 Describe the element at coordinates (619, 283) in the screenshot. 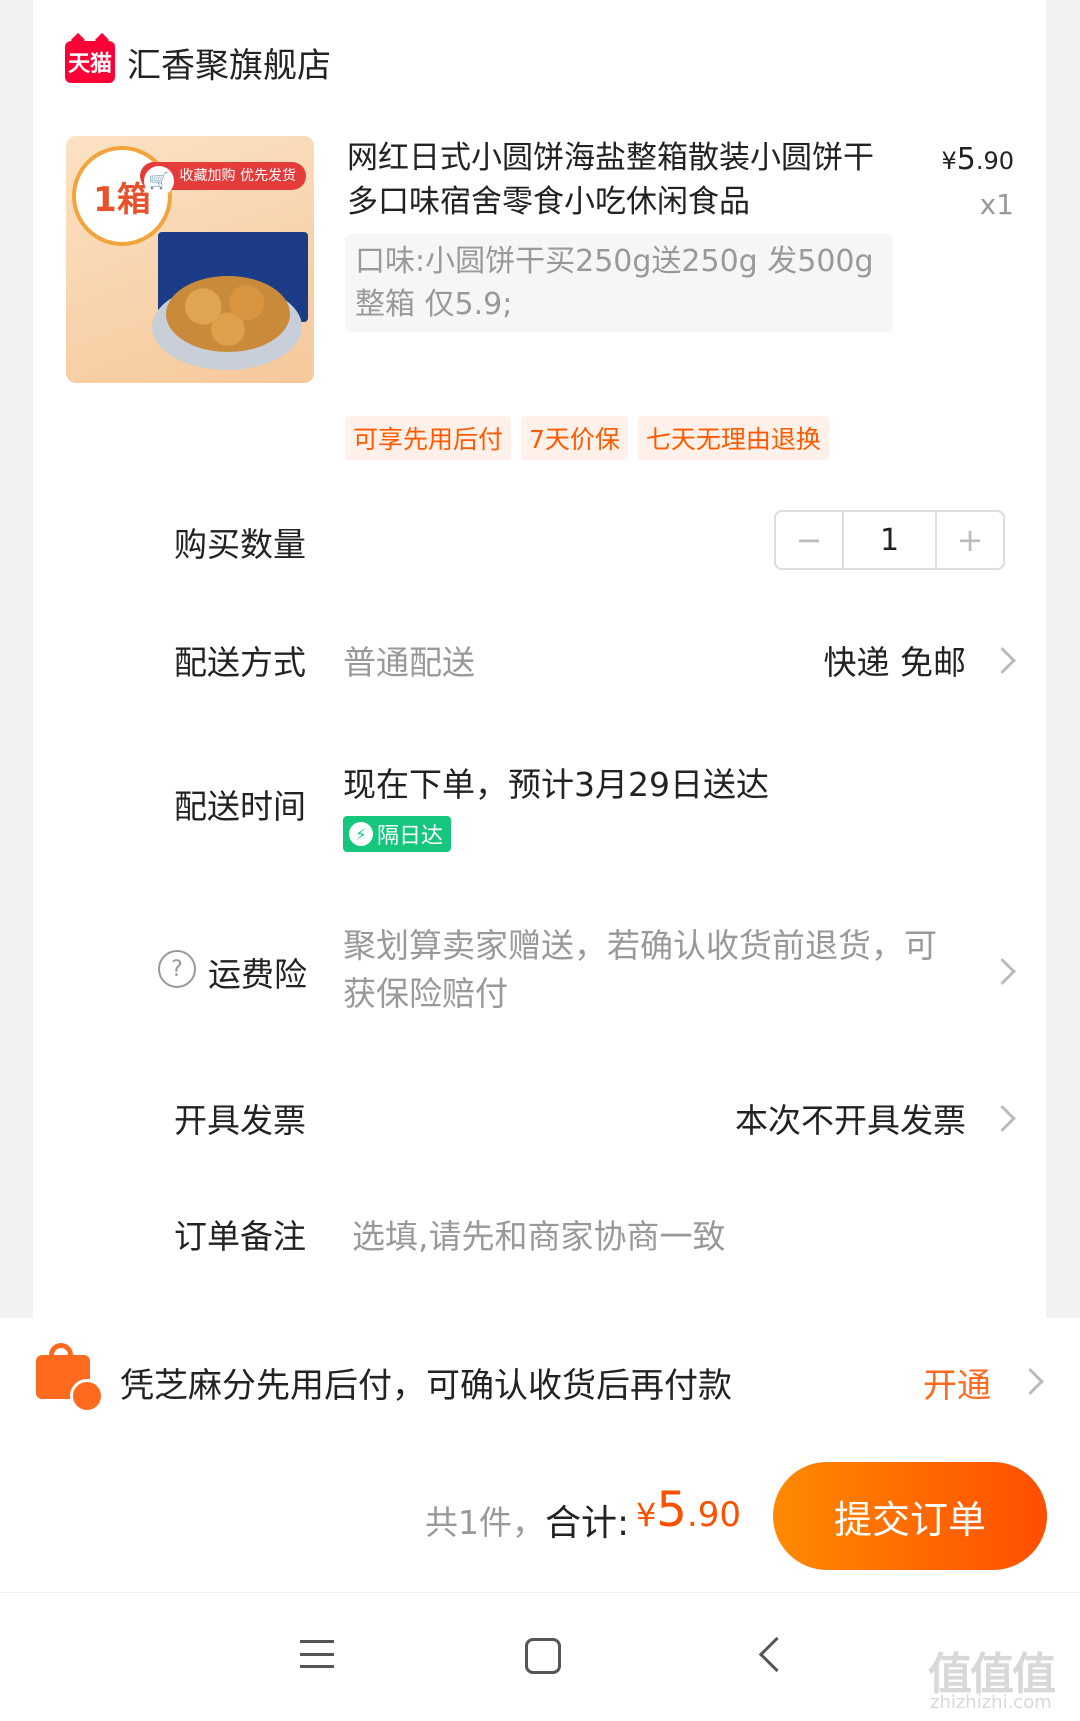

I see `product-sku: 口味:小圆饼干买250g送250g 发500g整箱 仅5.9;` at that location.